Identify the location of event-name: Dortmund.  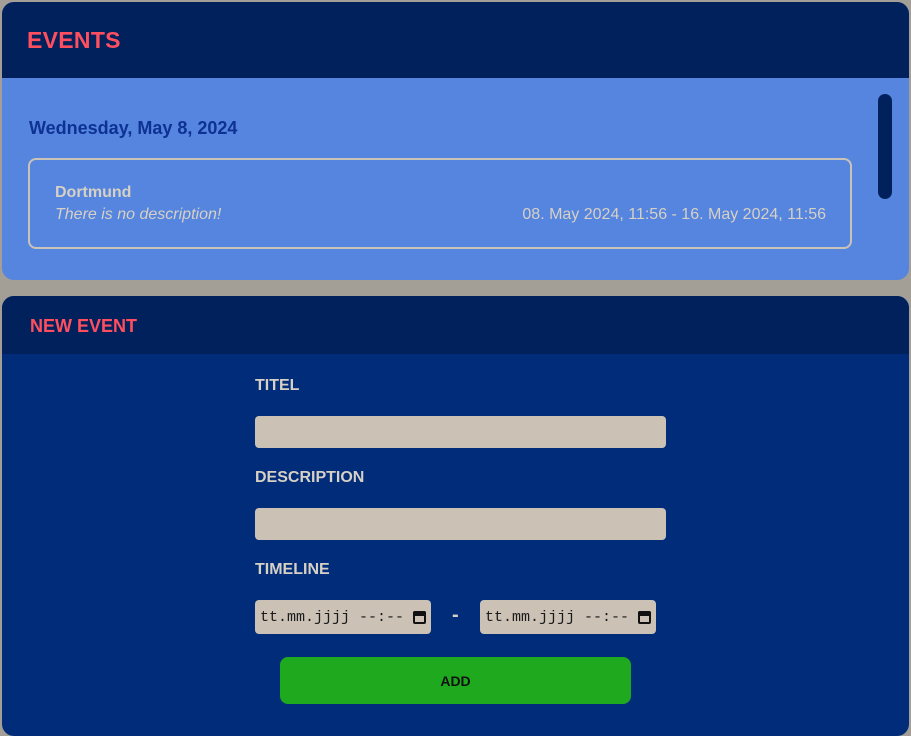
(93, 192).